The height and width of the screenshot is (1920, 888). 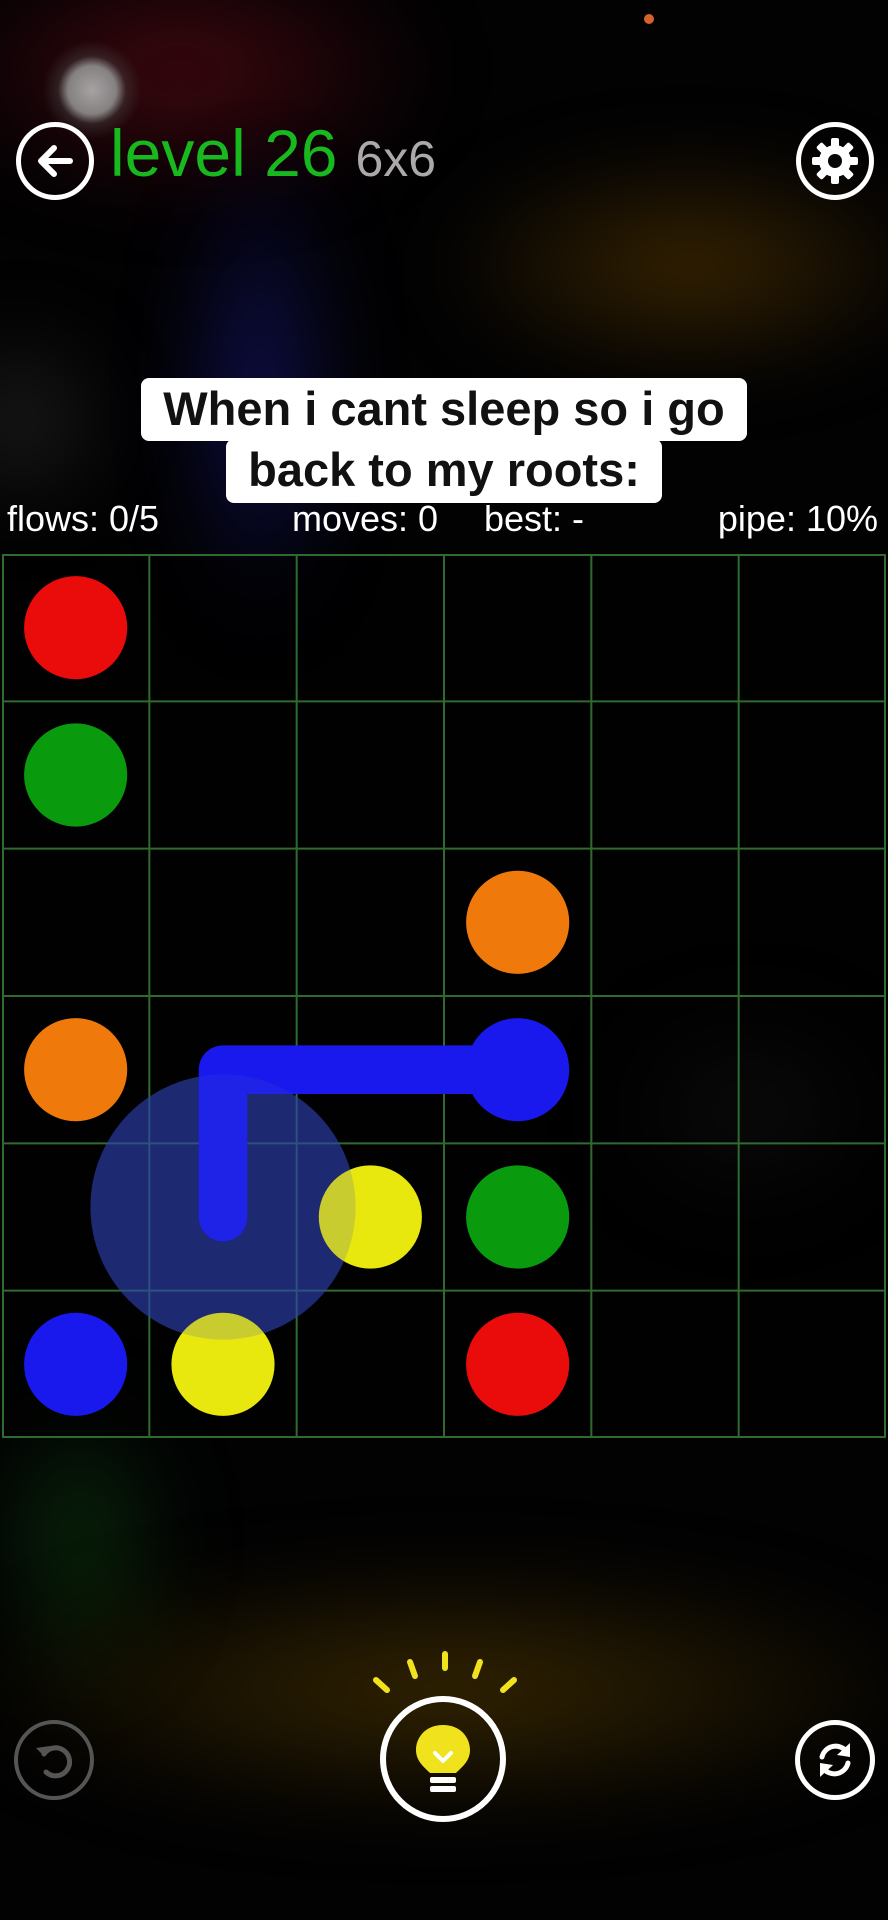 I want to click on settings-button, so click(x=835, y=161).